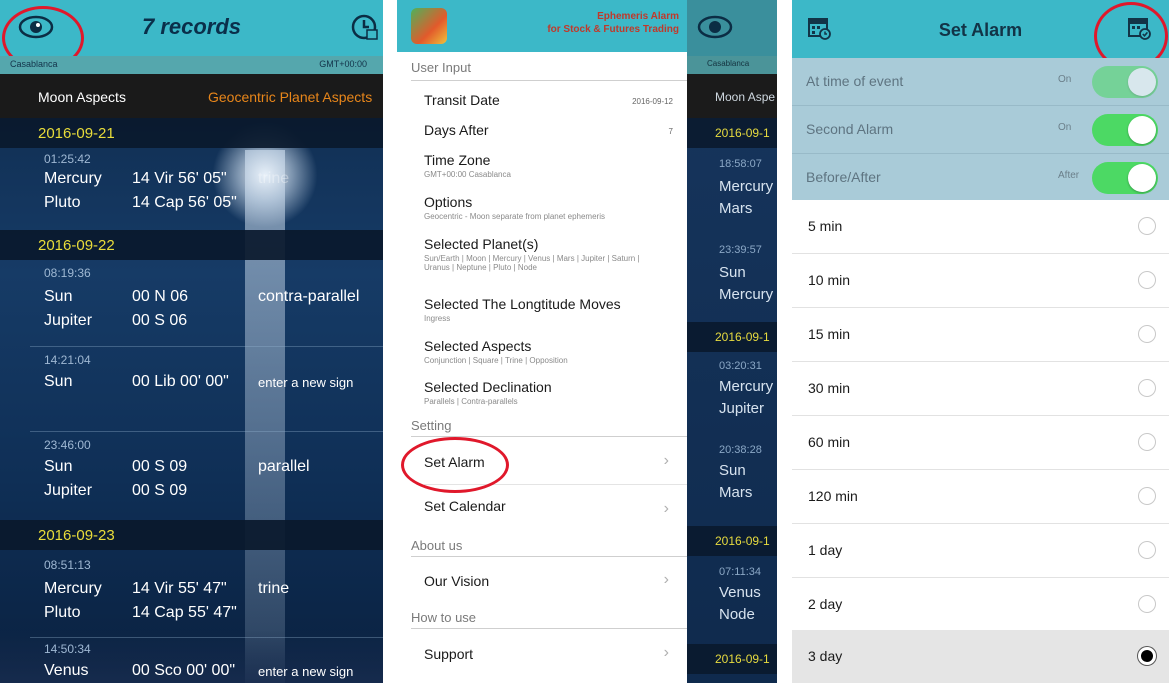  I want to click on section-user-input: User Input, so click(441, 67).